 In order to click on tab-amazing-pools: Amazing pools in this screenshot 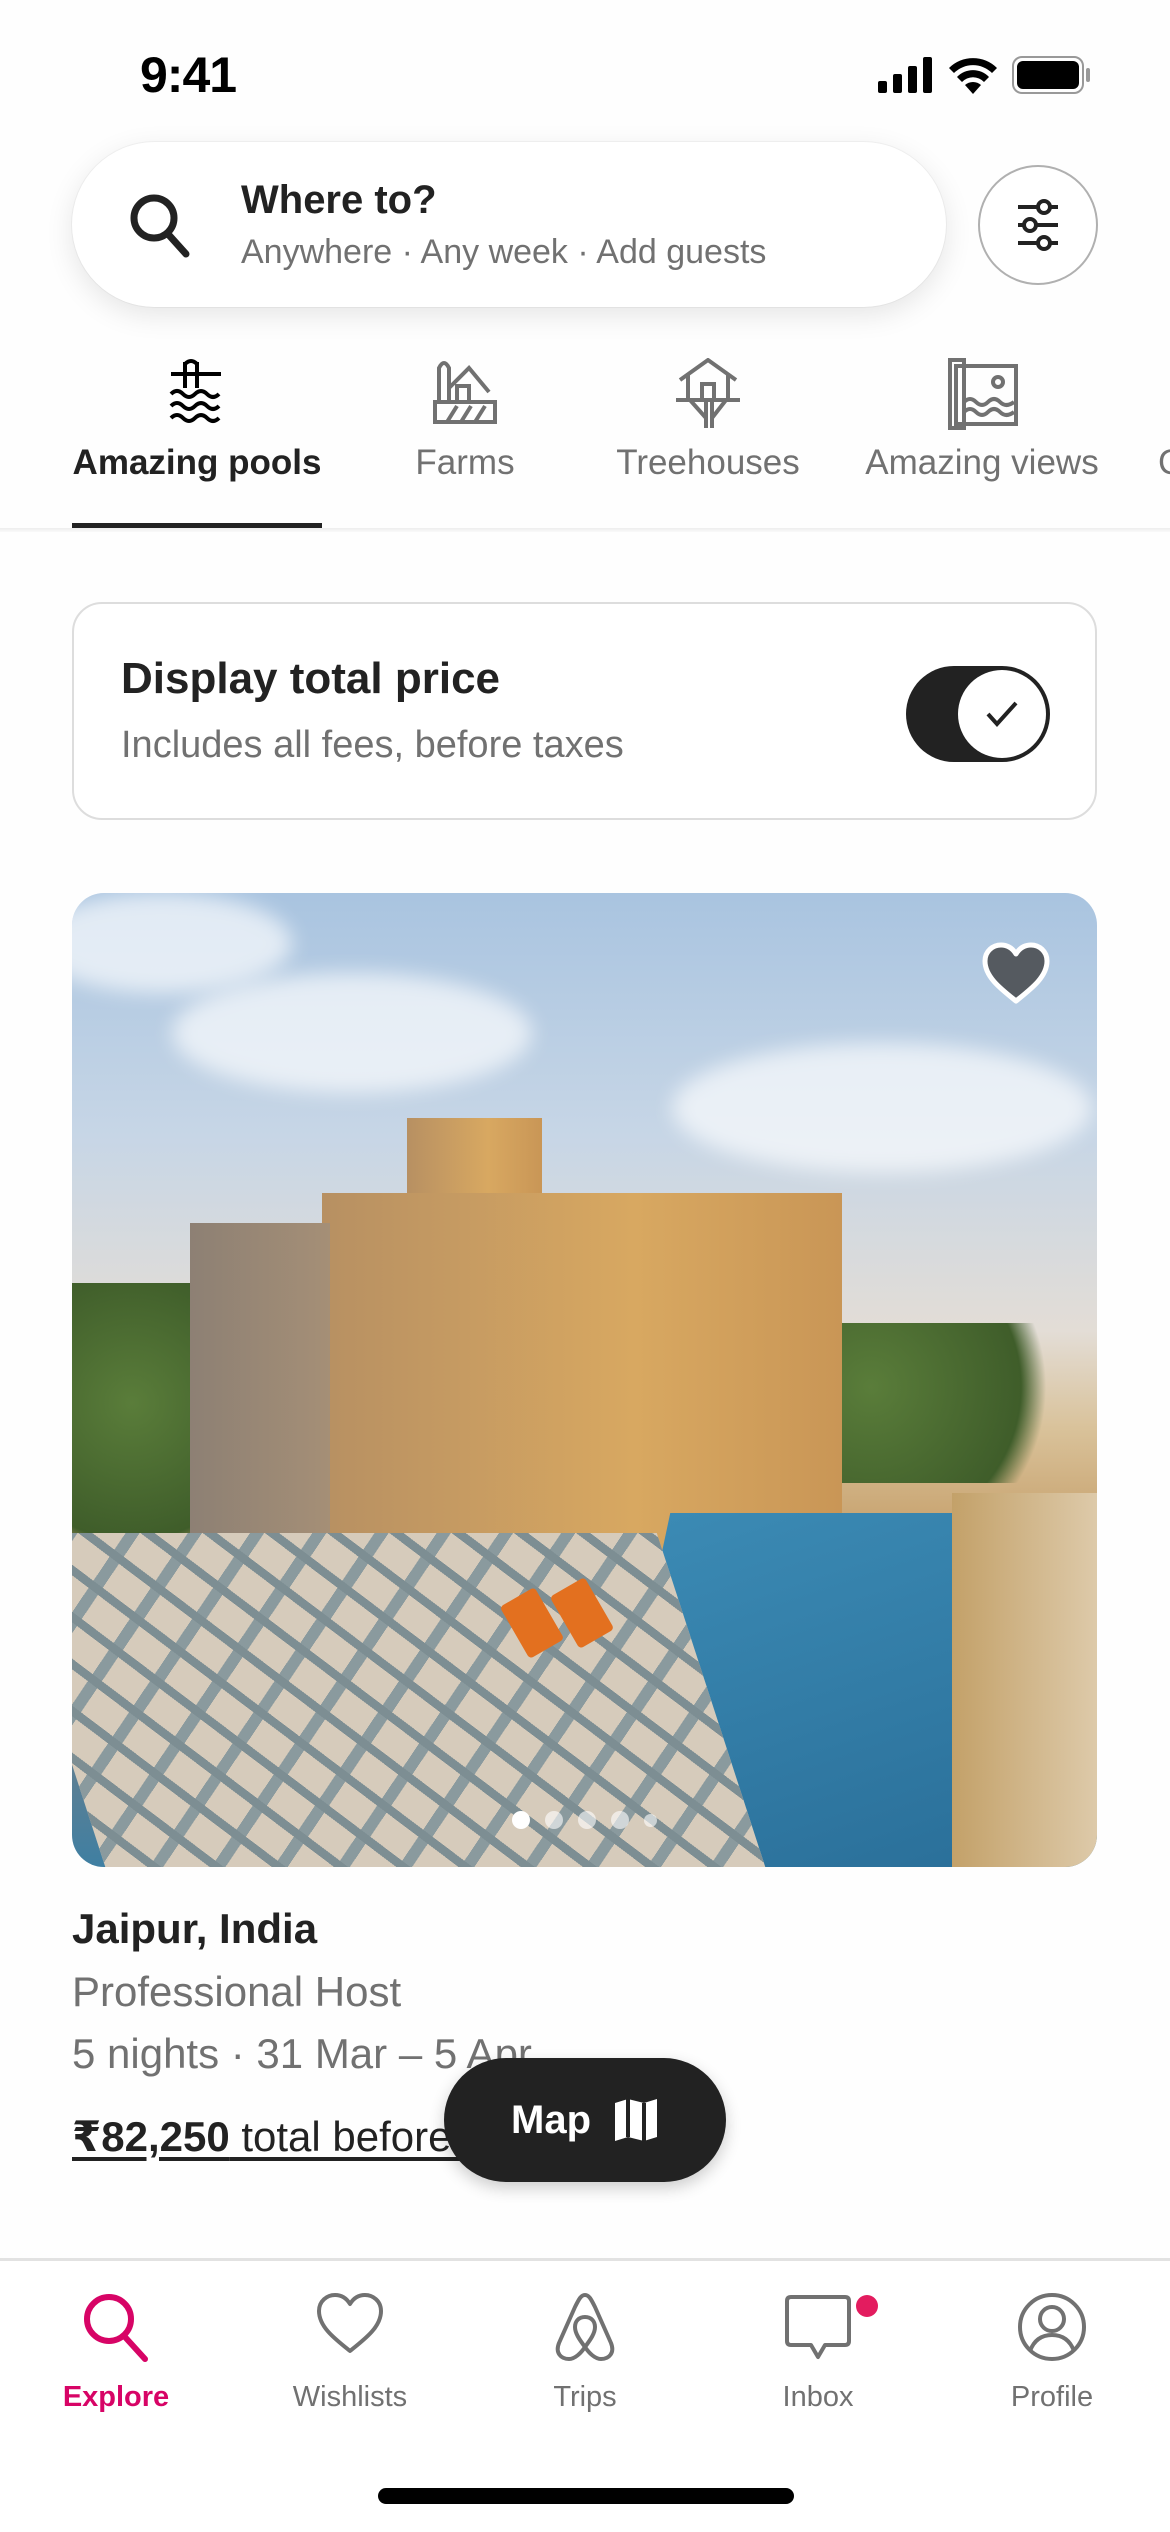, I will do `click(197, 436)`.